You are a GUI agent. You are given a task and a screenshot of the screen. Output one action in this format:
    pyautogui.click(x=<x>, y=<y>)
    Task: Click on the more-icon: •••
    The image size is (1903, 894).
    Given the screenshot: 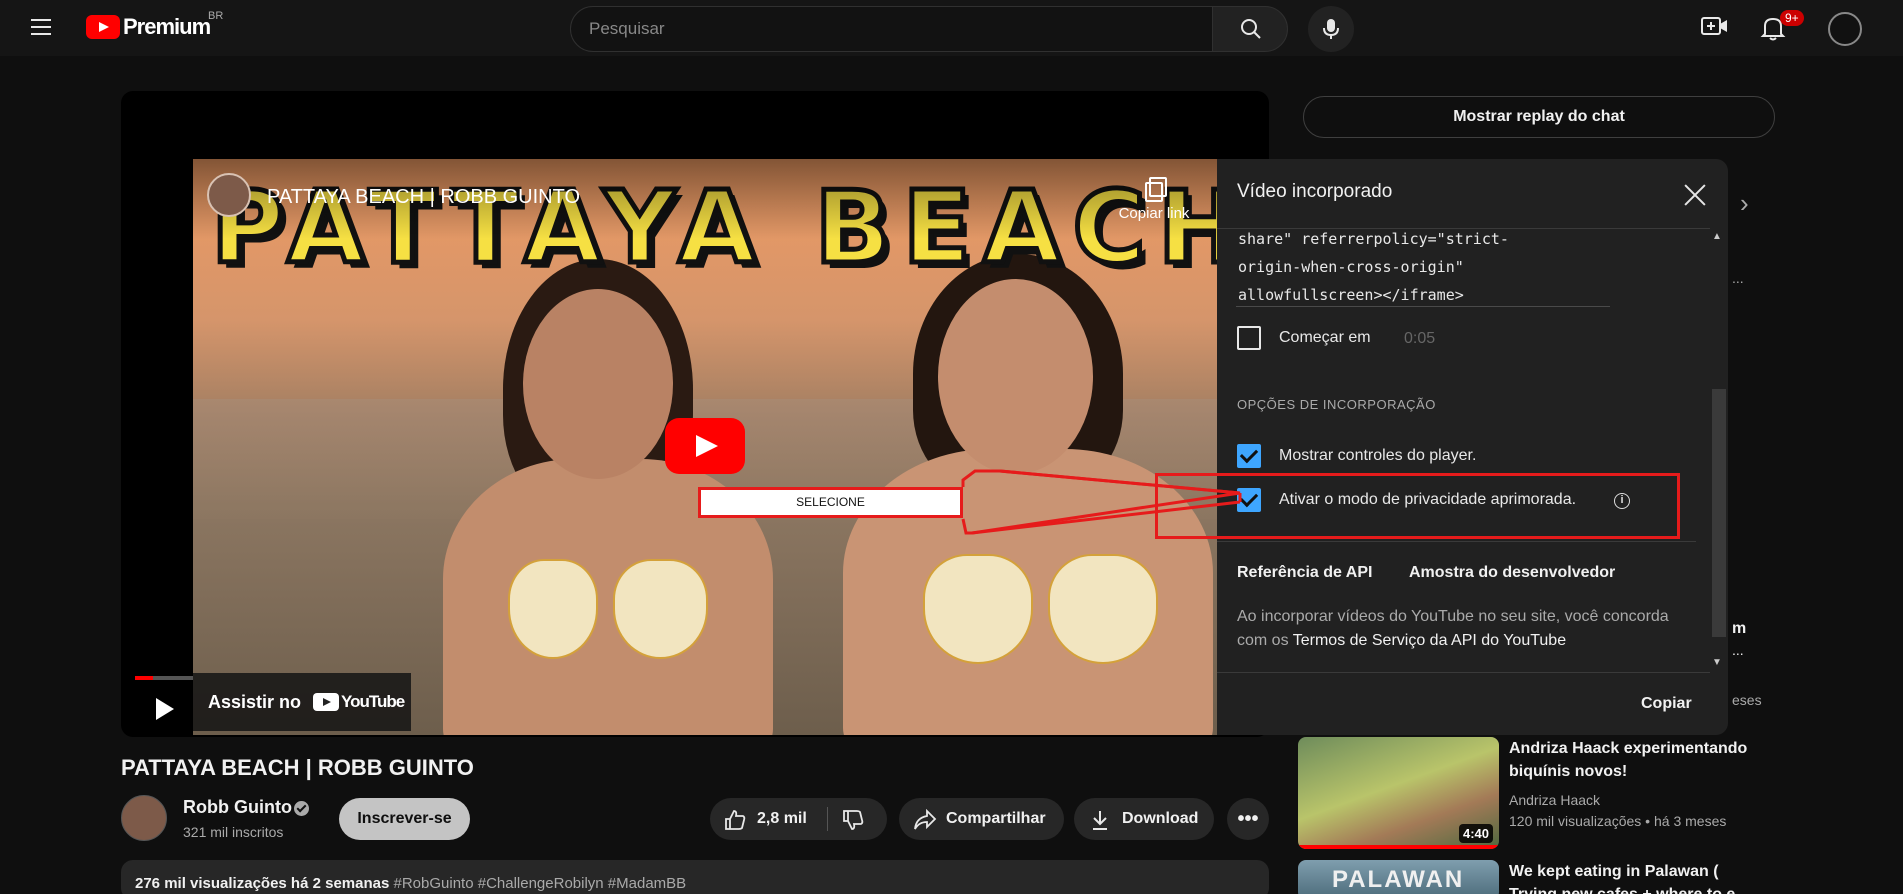 What is the action you would take?
    pyautogui.click(x=1248, y=819)
    